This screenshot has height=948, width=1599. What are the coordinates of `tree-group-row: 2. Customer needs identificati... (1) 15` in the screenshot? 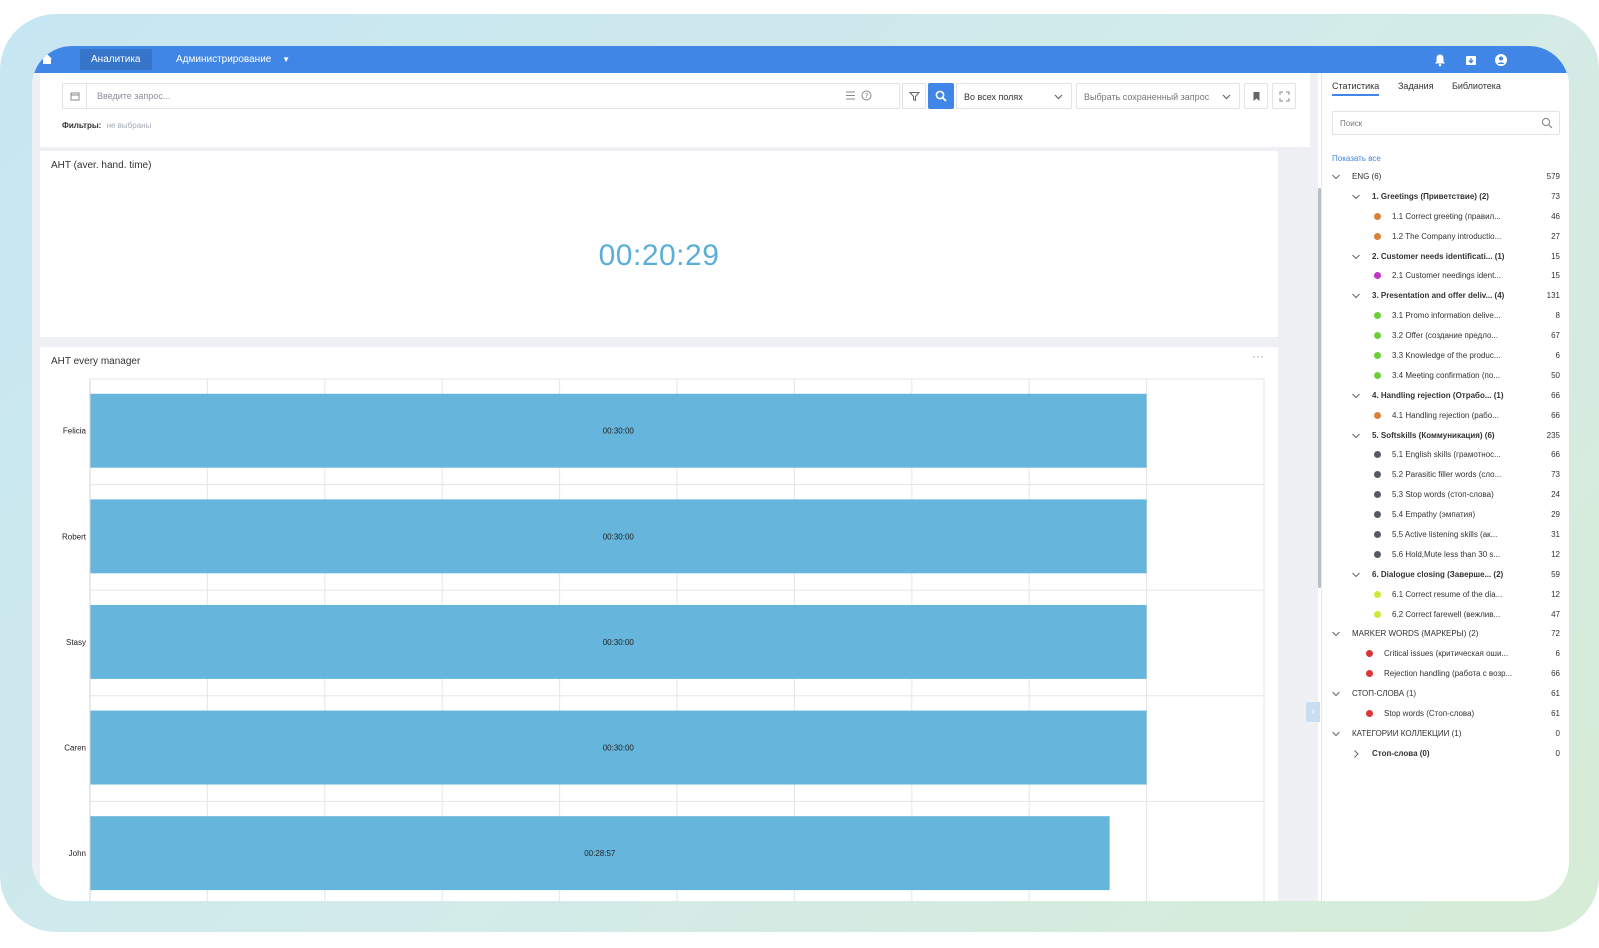 It's located at (1445, 257).